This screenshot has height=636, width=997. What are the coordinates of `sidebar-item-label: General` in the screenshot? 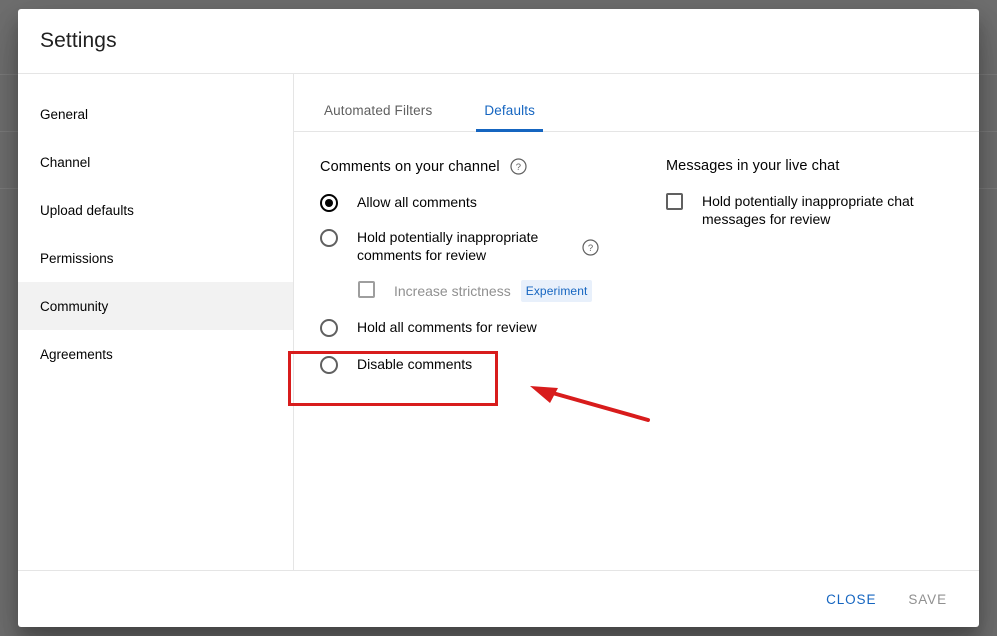 It's located at (64, 114).